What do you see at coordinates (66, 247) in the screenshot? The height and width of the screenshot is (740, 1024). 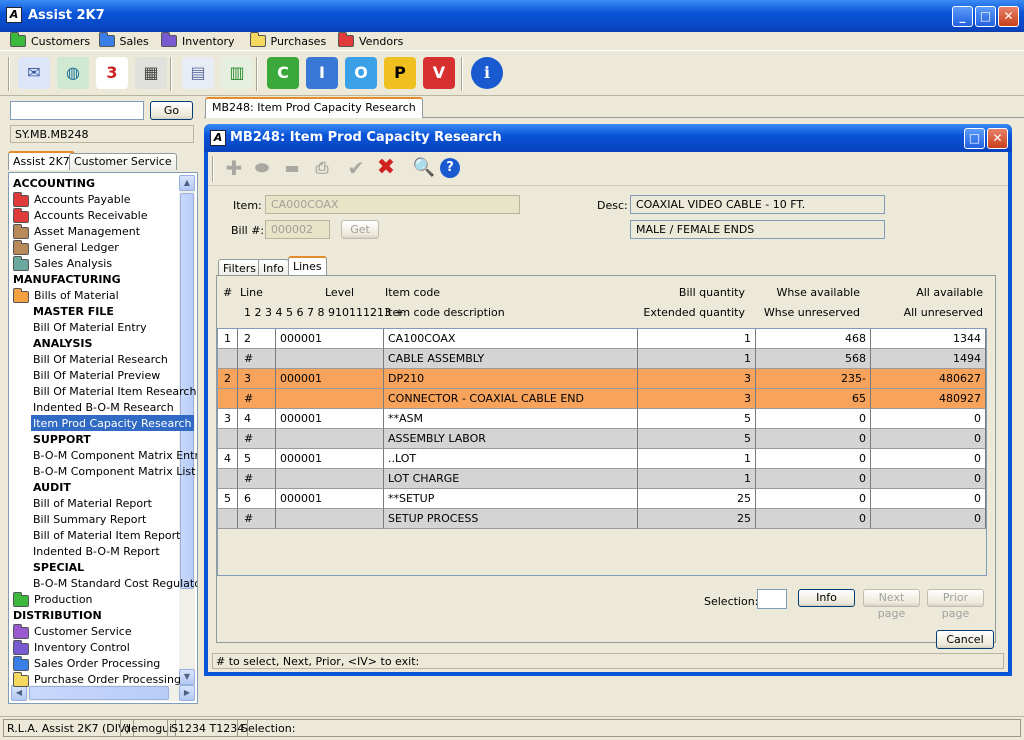 I see `tree-folder: General Ledger` at bounding box center [66, 247].